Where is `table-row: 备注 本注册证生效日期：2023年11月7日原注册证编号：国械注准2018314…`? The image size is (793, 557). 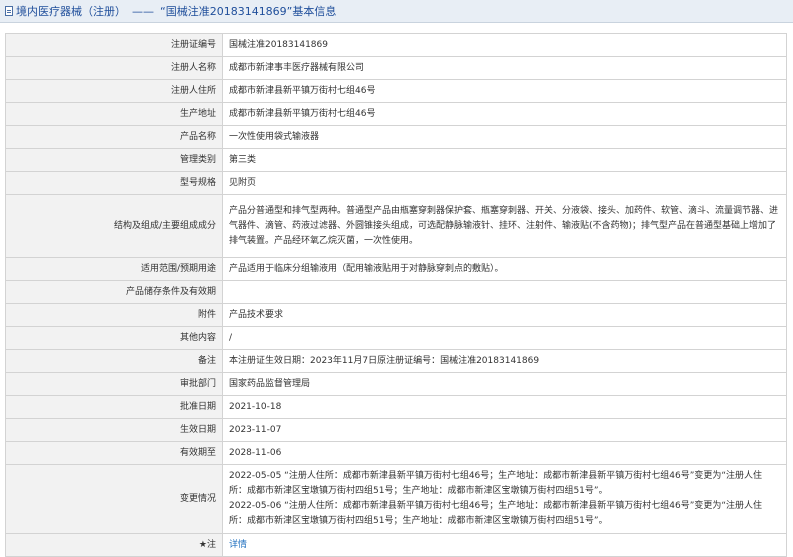
table-row: 备注 本注册证生效日期：2023年11月7日原注册证编号：国械注准2018314… is located at coordinates (396, 361).